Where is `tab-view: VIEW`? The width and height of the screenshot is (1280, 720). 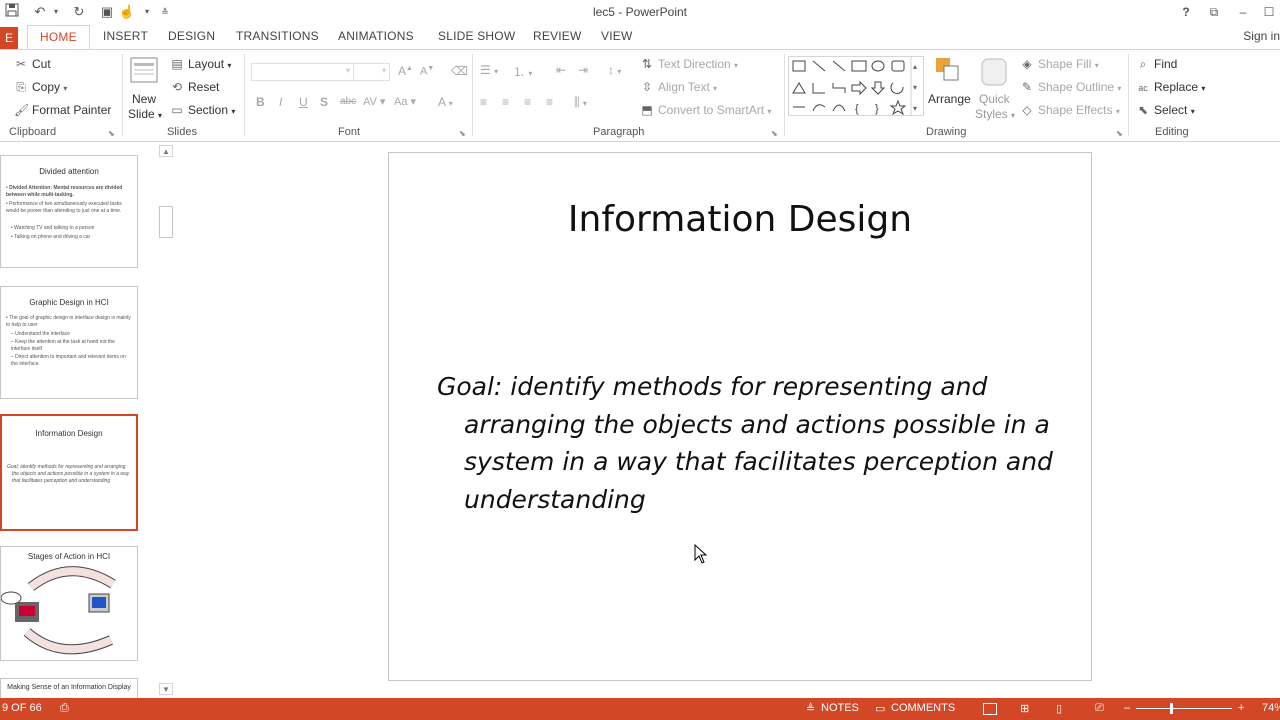 tab-view: VIEW is located at coordinates (616, 36).